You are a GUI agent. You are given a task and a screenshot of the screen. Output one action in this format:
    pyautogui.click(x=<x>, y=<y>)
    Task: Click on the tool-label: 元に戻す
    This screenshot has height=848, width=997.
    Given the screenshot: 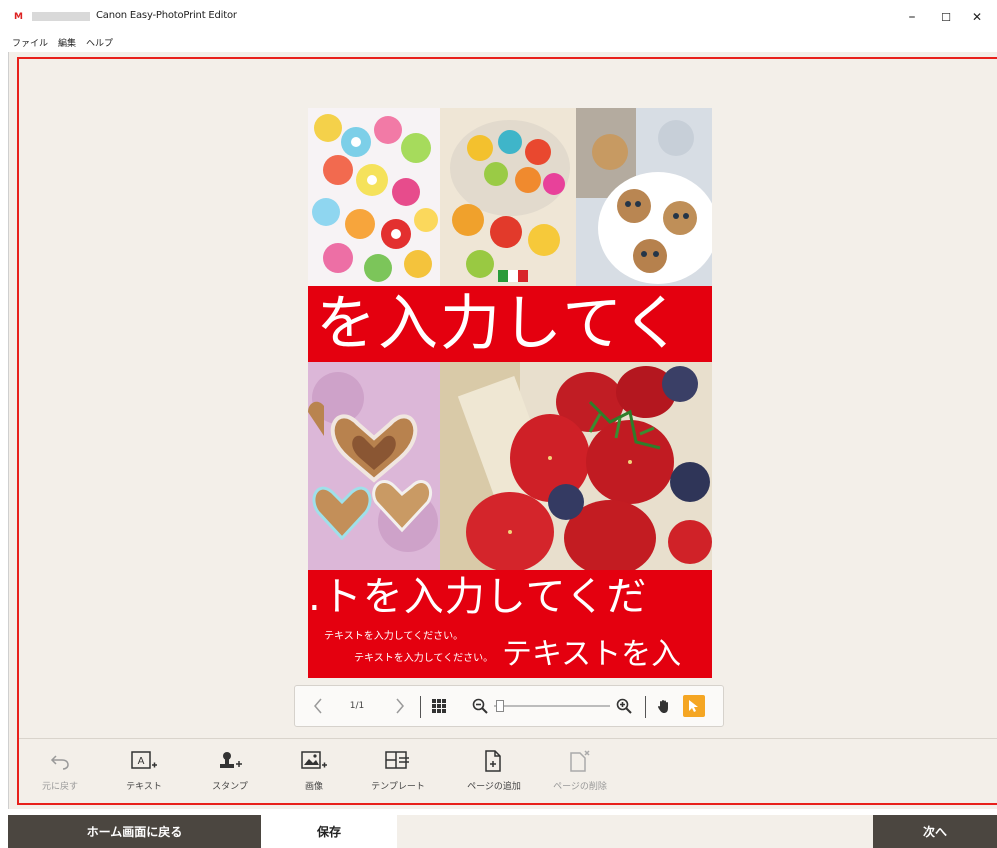 What is the action you would take?
    pyautogui.click(x=59, y=787)
    